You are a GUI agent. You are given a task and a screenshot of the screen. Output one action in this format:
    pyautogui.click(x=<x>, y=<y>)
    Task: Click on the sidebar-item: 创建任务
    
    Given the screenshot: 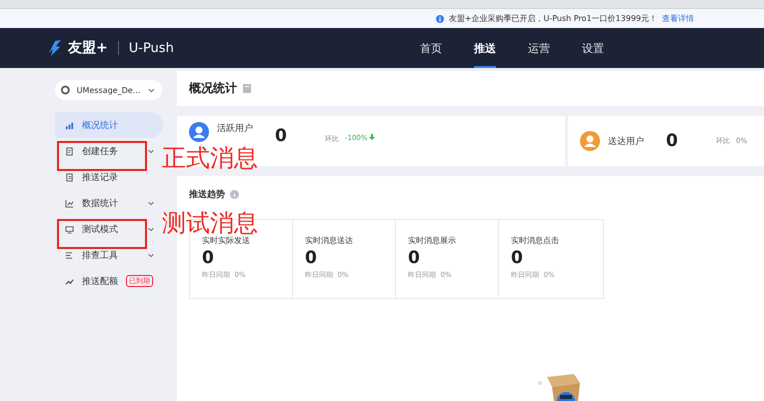 What is the action you would take?
    pyautogui.click(x=109, y=151)
    